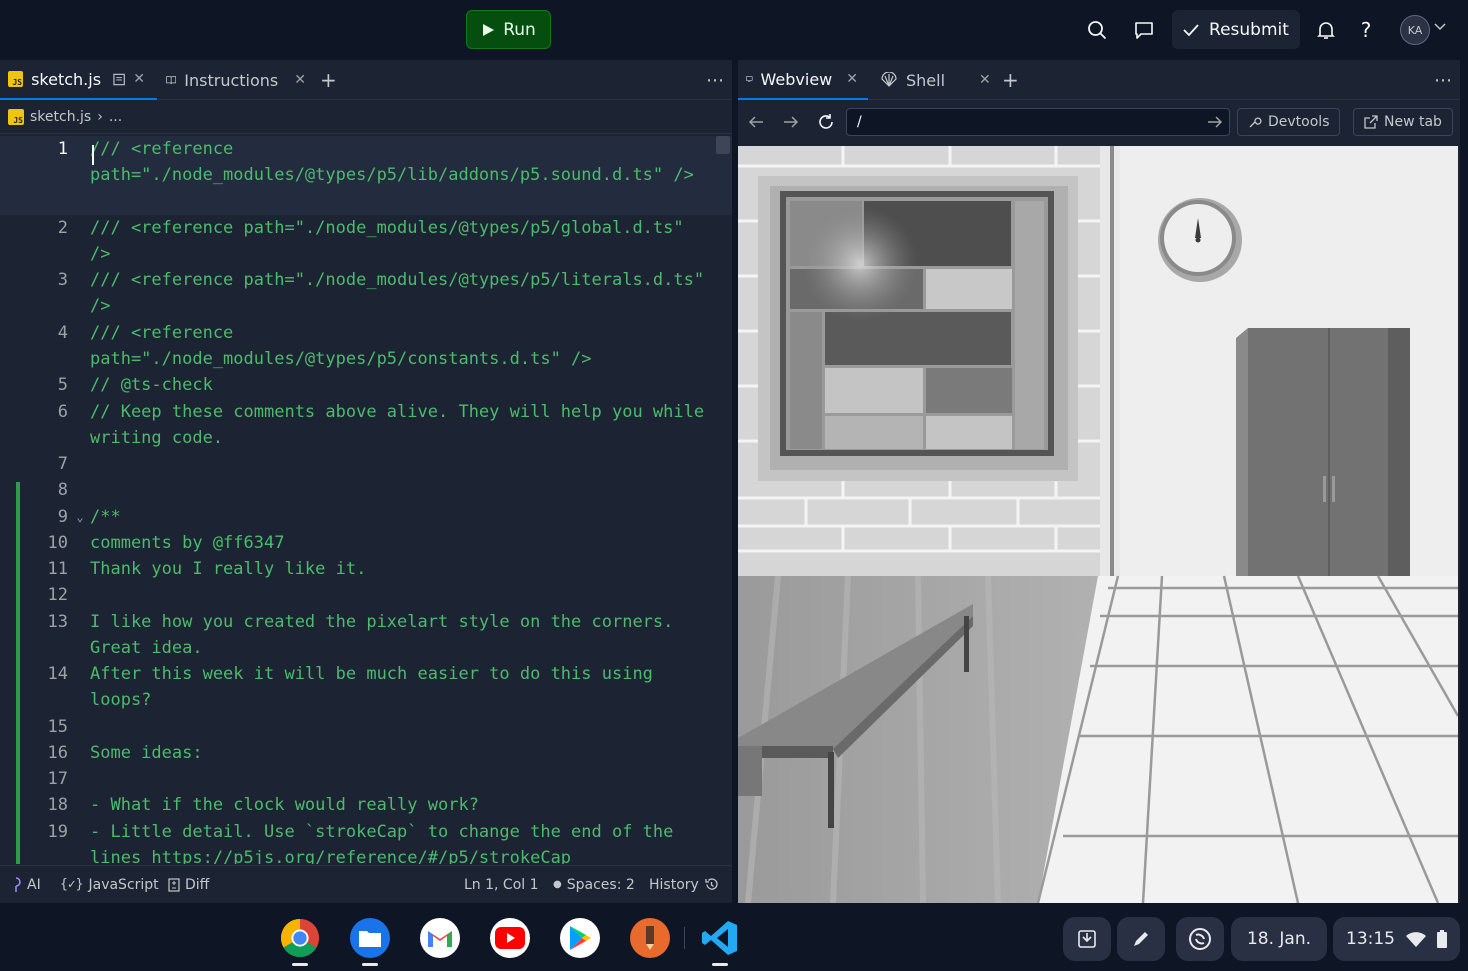  Describe the element at coordinates (1289, 122) in the screenshot. I see `devtools-button: Devtools` at that location.